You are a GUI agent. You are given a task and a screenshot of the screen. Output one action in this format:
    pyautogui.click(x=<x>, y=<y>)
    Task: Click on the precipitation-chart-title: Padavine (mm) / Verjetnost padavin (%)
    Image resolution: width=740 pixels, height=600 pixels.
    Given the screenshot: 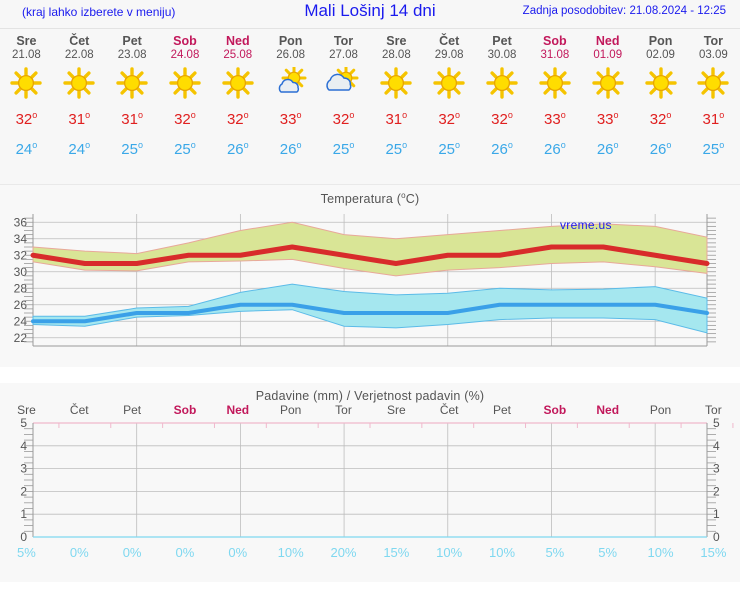 What is the action you would take?
    pyautogui.click(x=370, y=396)
    